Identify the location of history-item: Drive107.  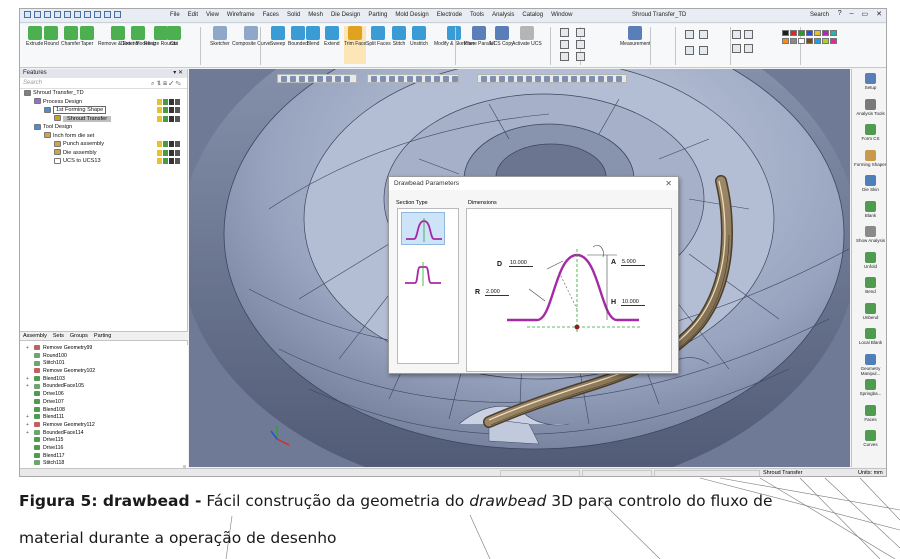
(104, 403).